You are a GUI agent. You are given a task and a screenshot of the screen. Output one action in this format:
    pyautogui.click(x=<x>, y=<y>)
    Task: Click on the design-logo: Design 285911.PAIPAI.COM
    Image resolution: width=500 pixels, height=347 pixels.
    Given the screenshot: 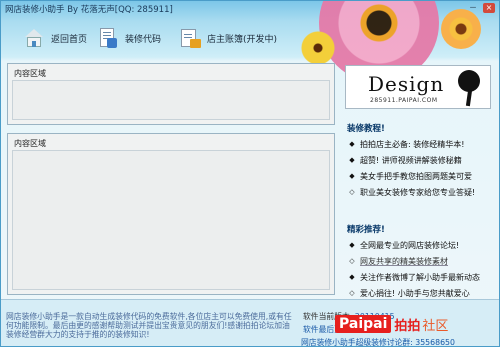 What is the action you would take?
    pyautogui.click(x=418, y=87)
    